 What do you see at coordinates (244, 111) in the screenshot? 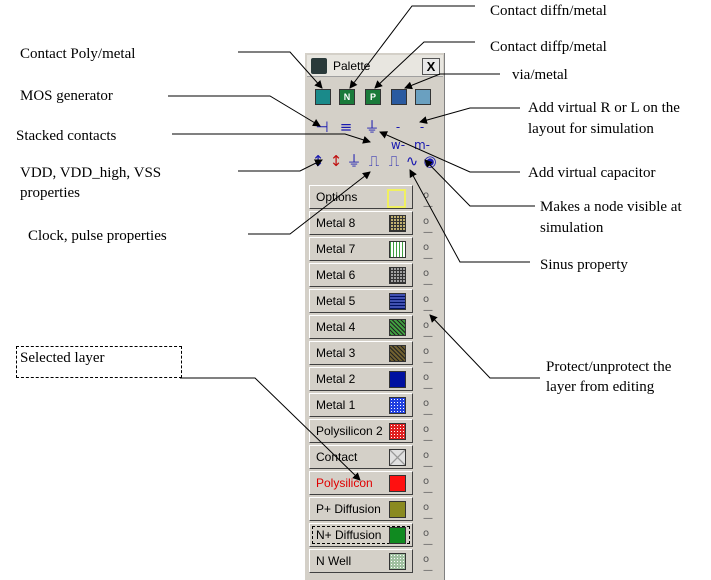
I see `line-mos-generator` at bounding box center [244, 111].